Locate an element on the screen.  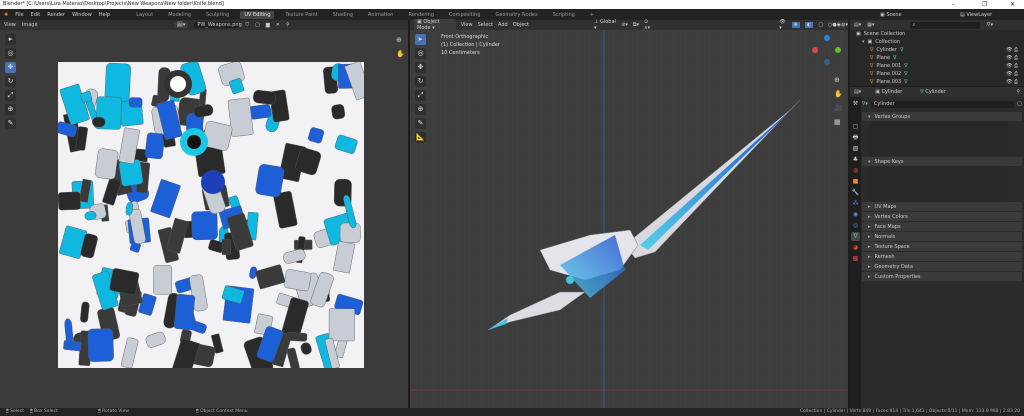
scene-tab-icon: ♣ is located at coordinates (855, 159).